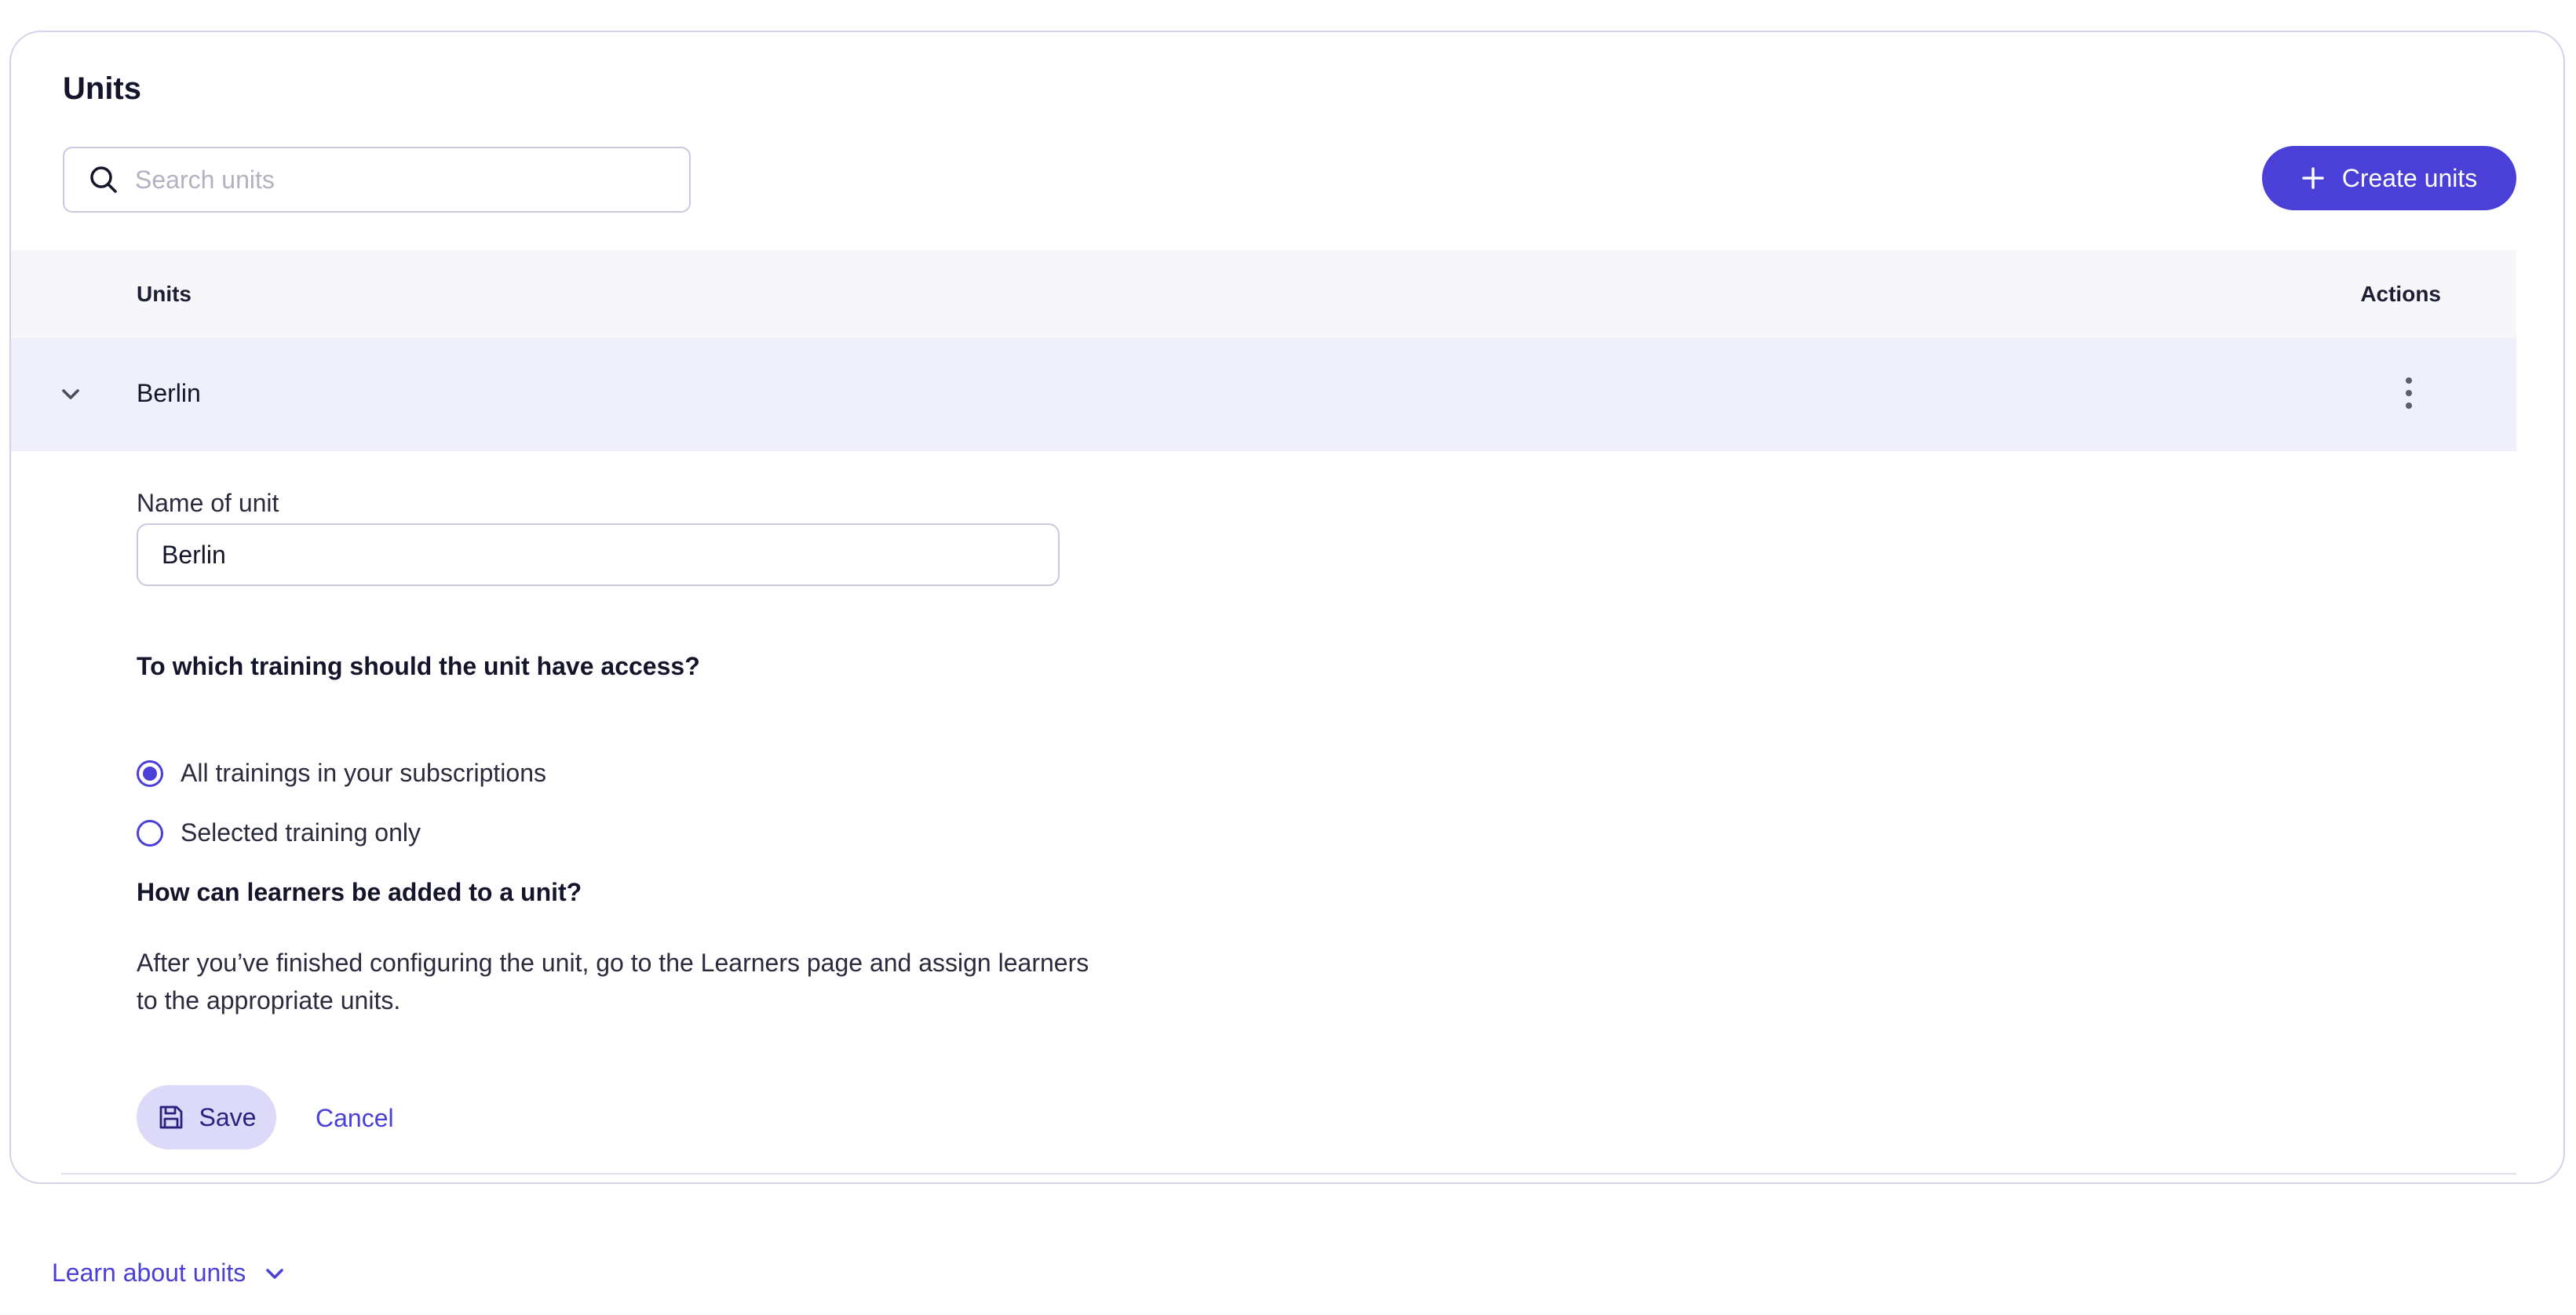  What do you see at coordinates (301, 832) in the screenshot?
I see `radio-label: Selected training only` at bounding box center [301, 832].